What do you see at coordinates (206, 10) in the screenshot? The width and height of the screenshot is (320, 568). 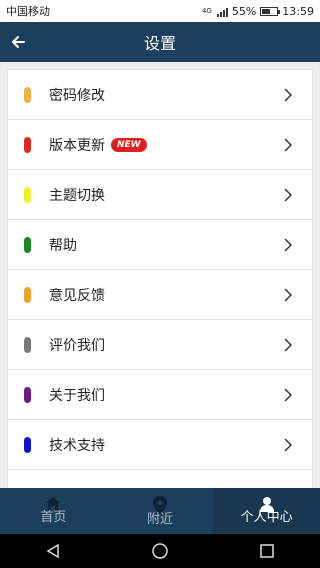 I see `network-type: 4G` at bounding box center [206, 10].